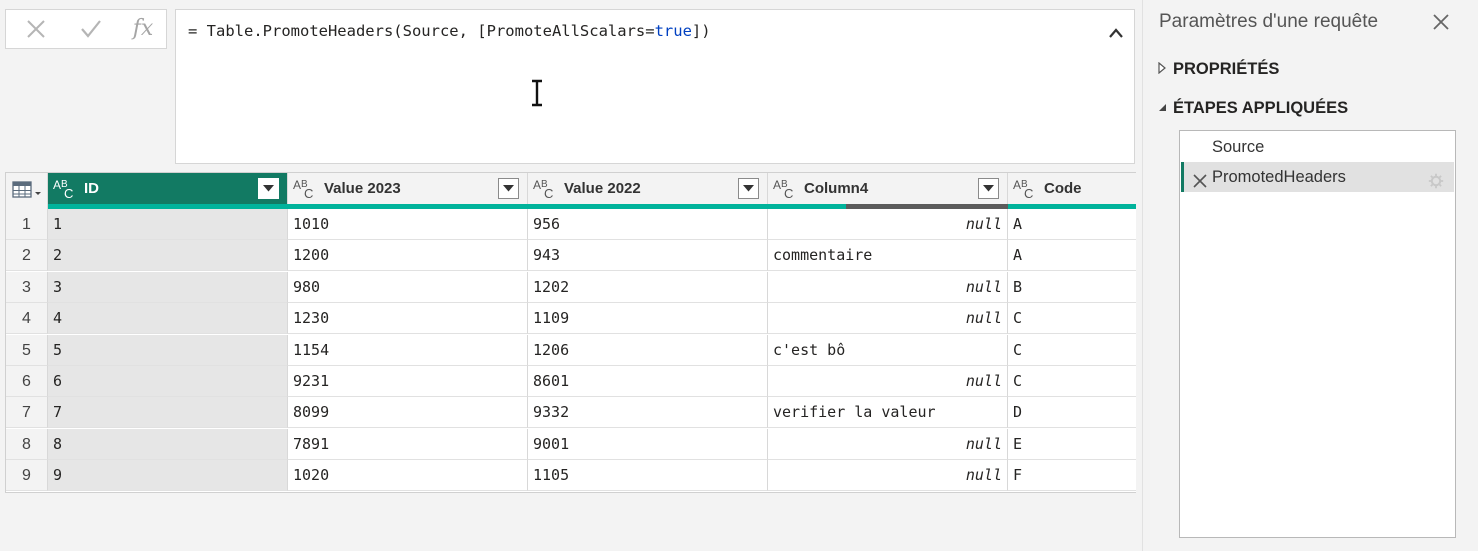  Describe the element at coordinates (408, 350) in the screenshot. I see `table-cell: 1154` at that location.